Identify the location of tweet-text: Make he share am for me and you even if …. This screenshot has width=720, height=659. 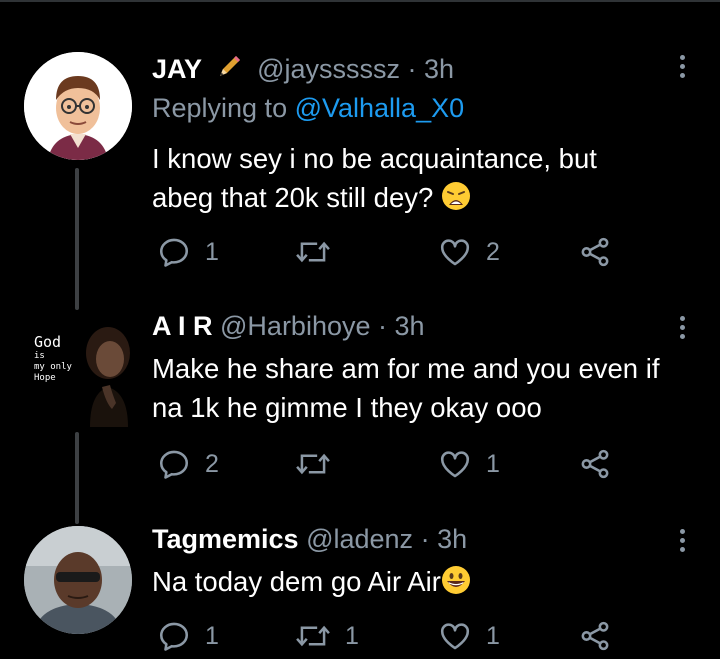
(432, 388).